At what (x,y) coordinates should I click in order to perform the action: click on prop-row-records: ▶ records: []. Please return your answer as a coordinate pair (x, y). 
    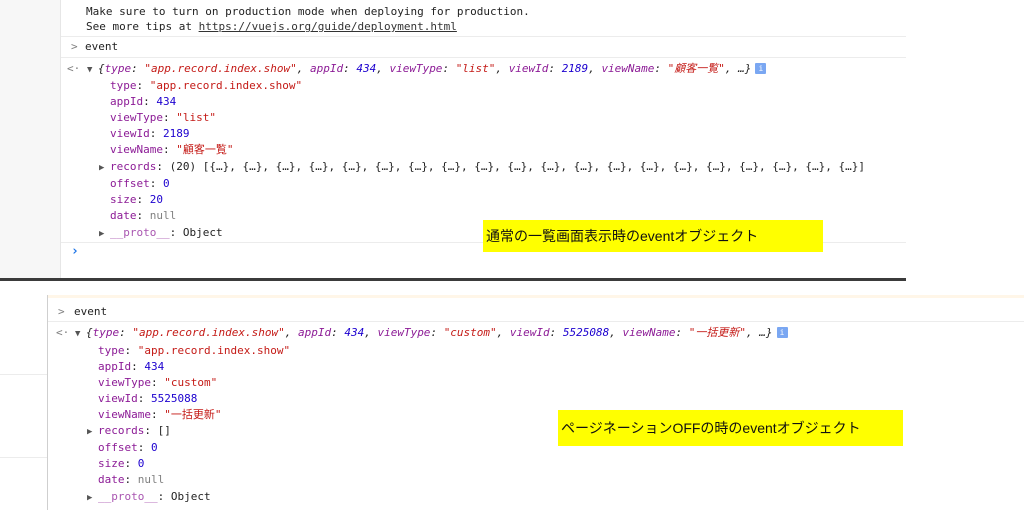
    Looking at the image, I should click on (129, 431).